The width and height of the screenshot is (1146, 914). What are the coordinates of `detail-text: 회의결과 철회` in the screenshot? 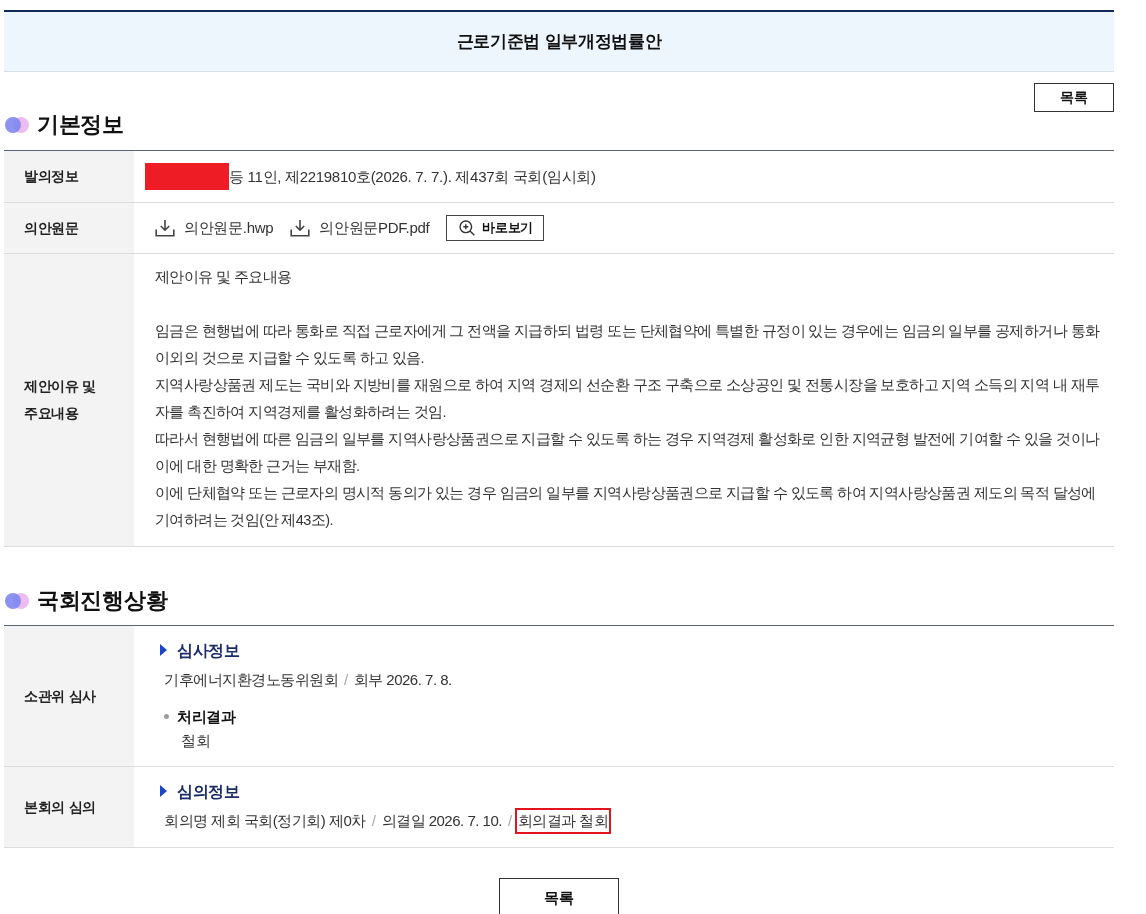 It's located at (563, 821).